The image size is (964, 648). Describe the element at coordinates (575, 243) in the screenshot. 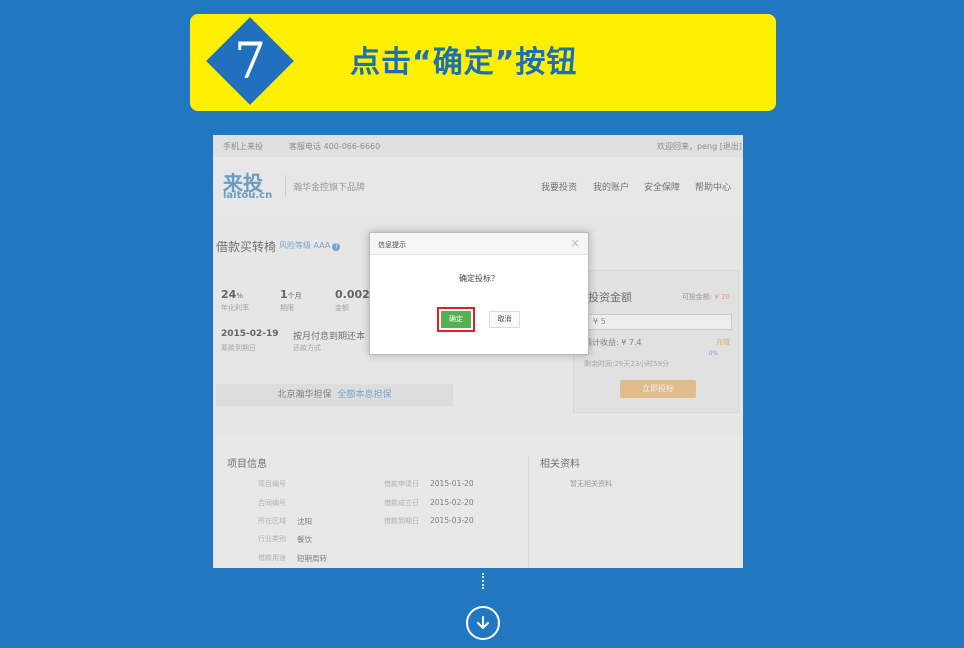

I see `close-icon: ×` at that location.